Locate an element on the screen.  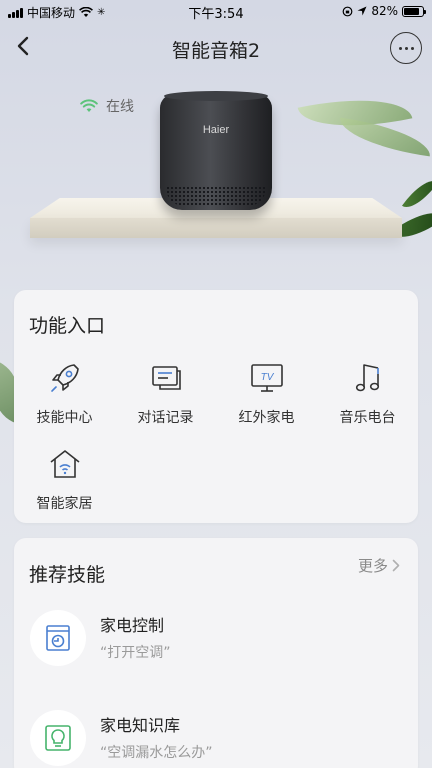
skill-example: “空调漏水怎么办” is located at coordinates (156, 753).